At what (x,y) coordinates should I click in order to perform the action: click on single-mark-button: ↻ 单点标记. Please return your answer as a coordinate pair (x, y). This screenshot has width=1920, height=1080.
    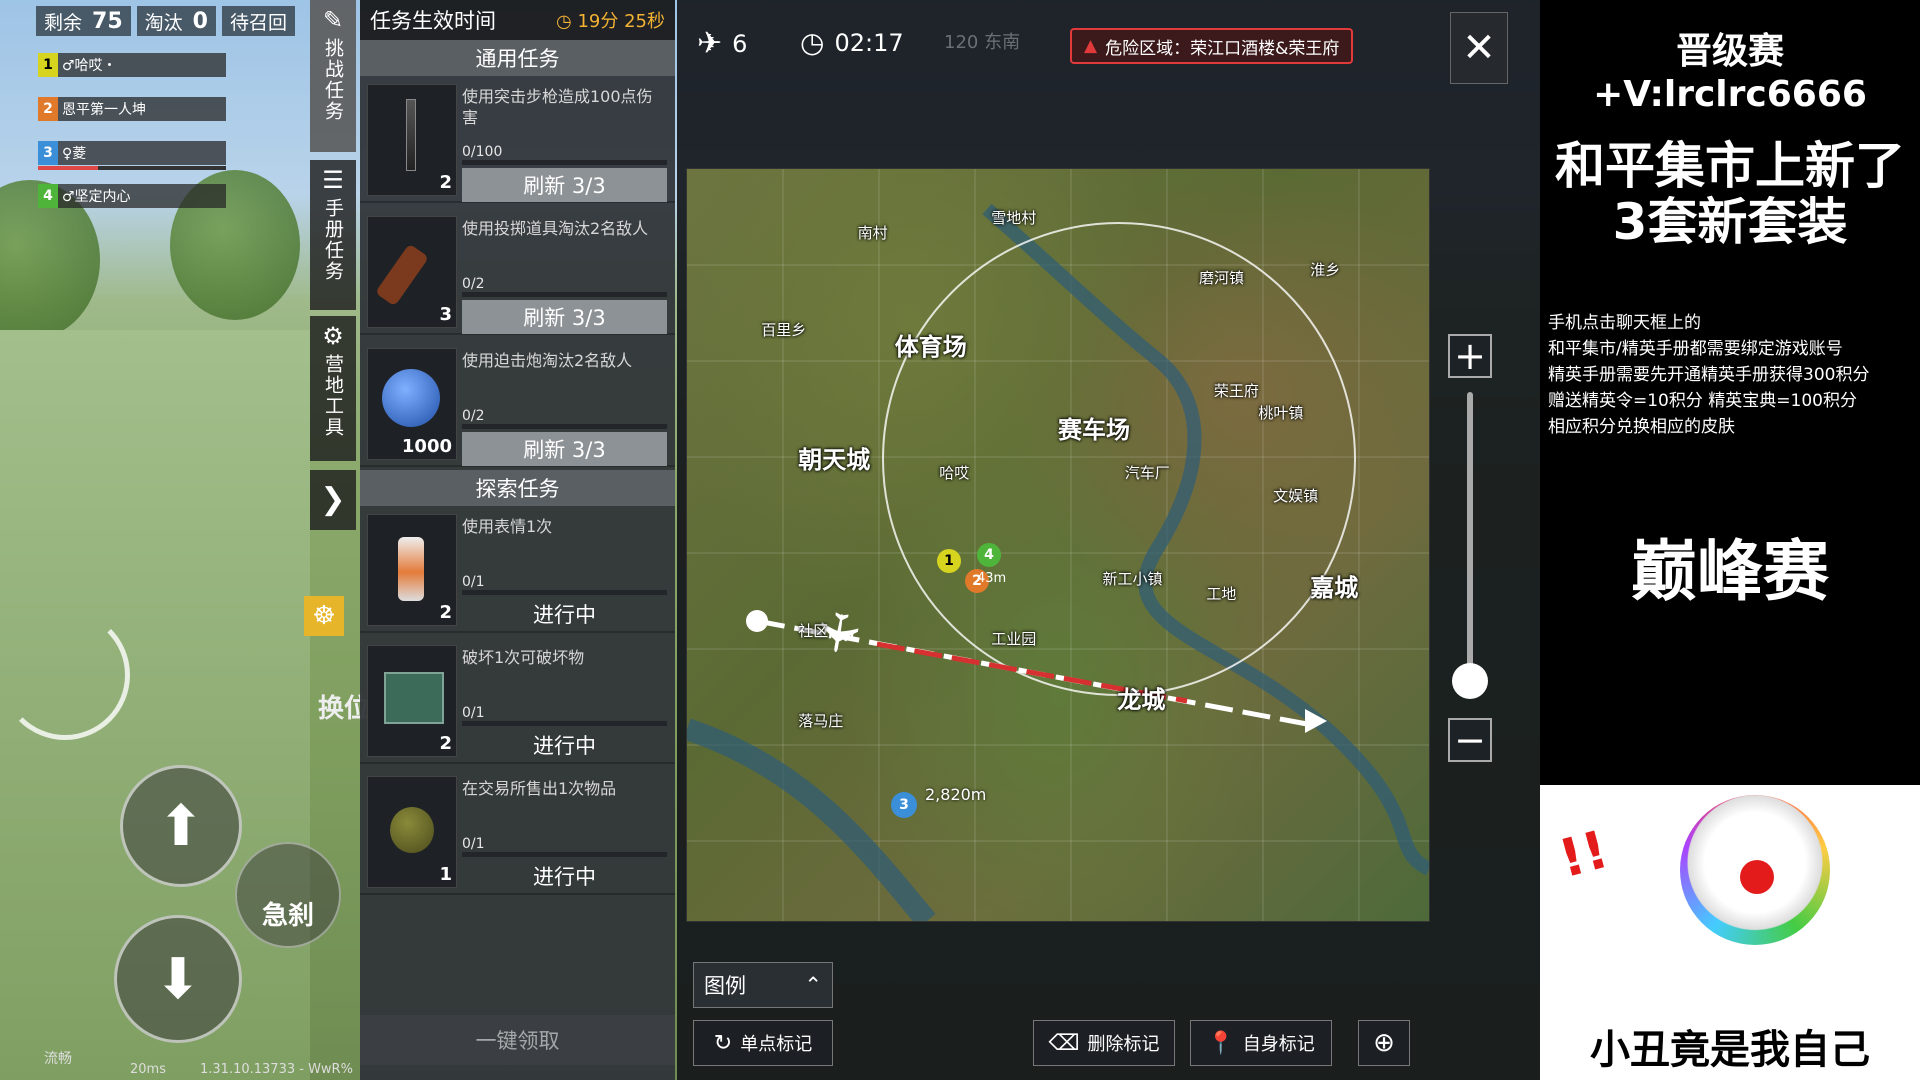
    Looking at the image, I should click on (763, 1043).